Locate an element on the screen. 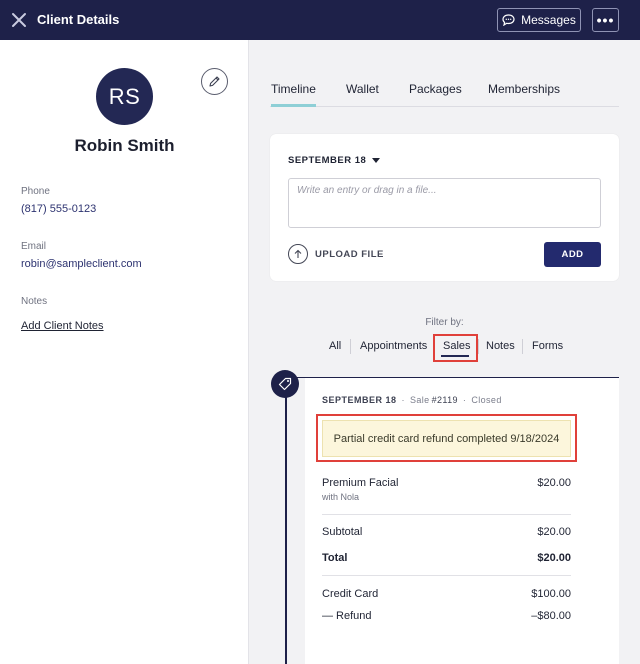 The width and height of the screenshot is (640, 664). notes-label: Notes is located at coordinates (34, 301).